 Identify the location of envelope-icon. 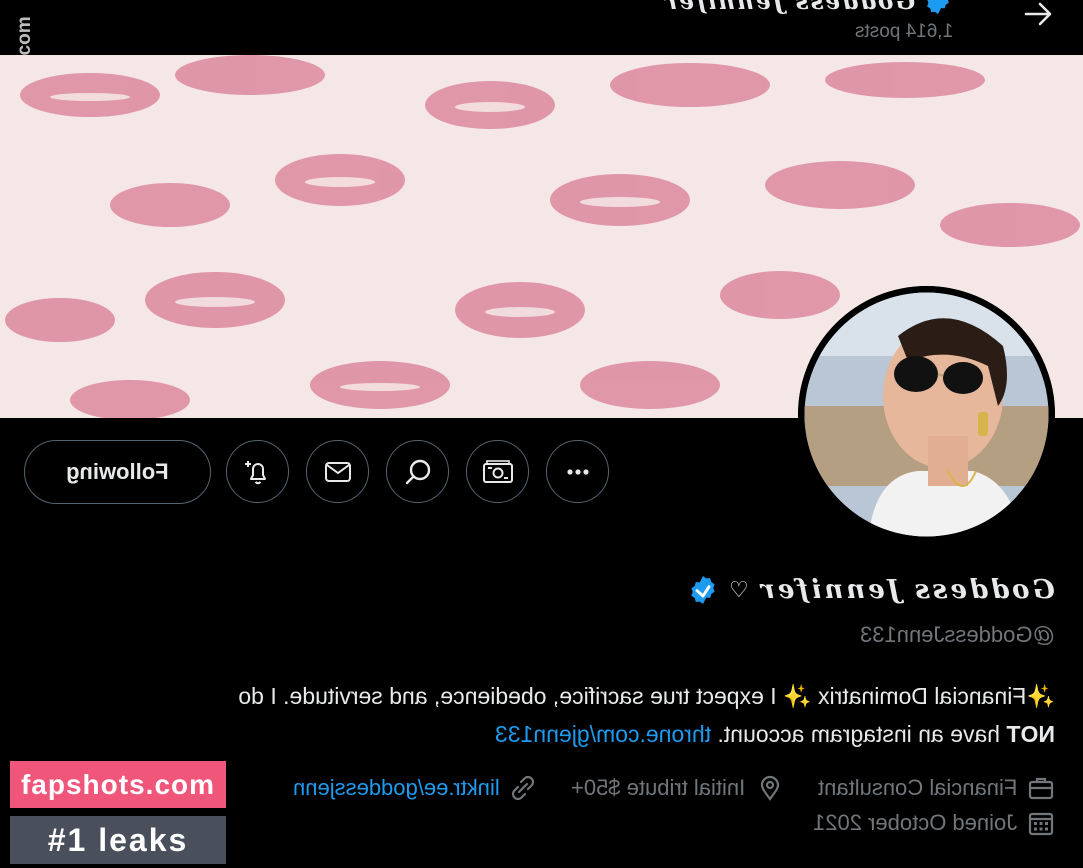
(337, 471).